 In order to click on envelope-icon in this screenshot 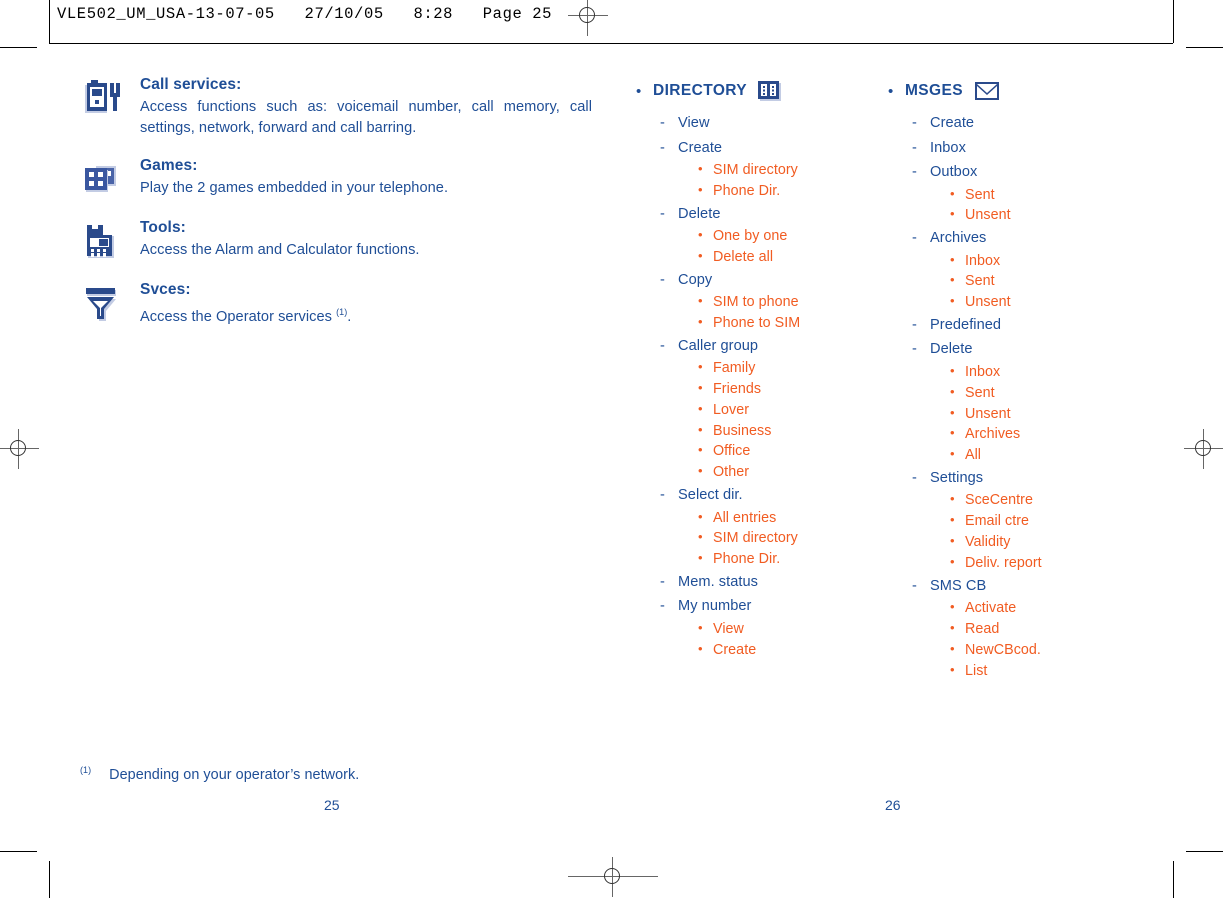, I will do `click(986, 91)`.